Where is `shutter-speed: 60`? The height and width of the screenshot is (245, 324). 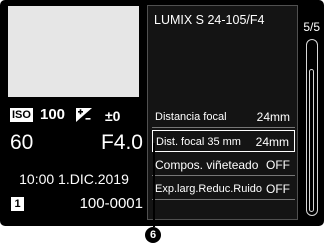
shutter-speed: 60 is located at coordinates (22, 142).